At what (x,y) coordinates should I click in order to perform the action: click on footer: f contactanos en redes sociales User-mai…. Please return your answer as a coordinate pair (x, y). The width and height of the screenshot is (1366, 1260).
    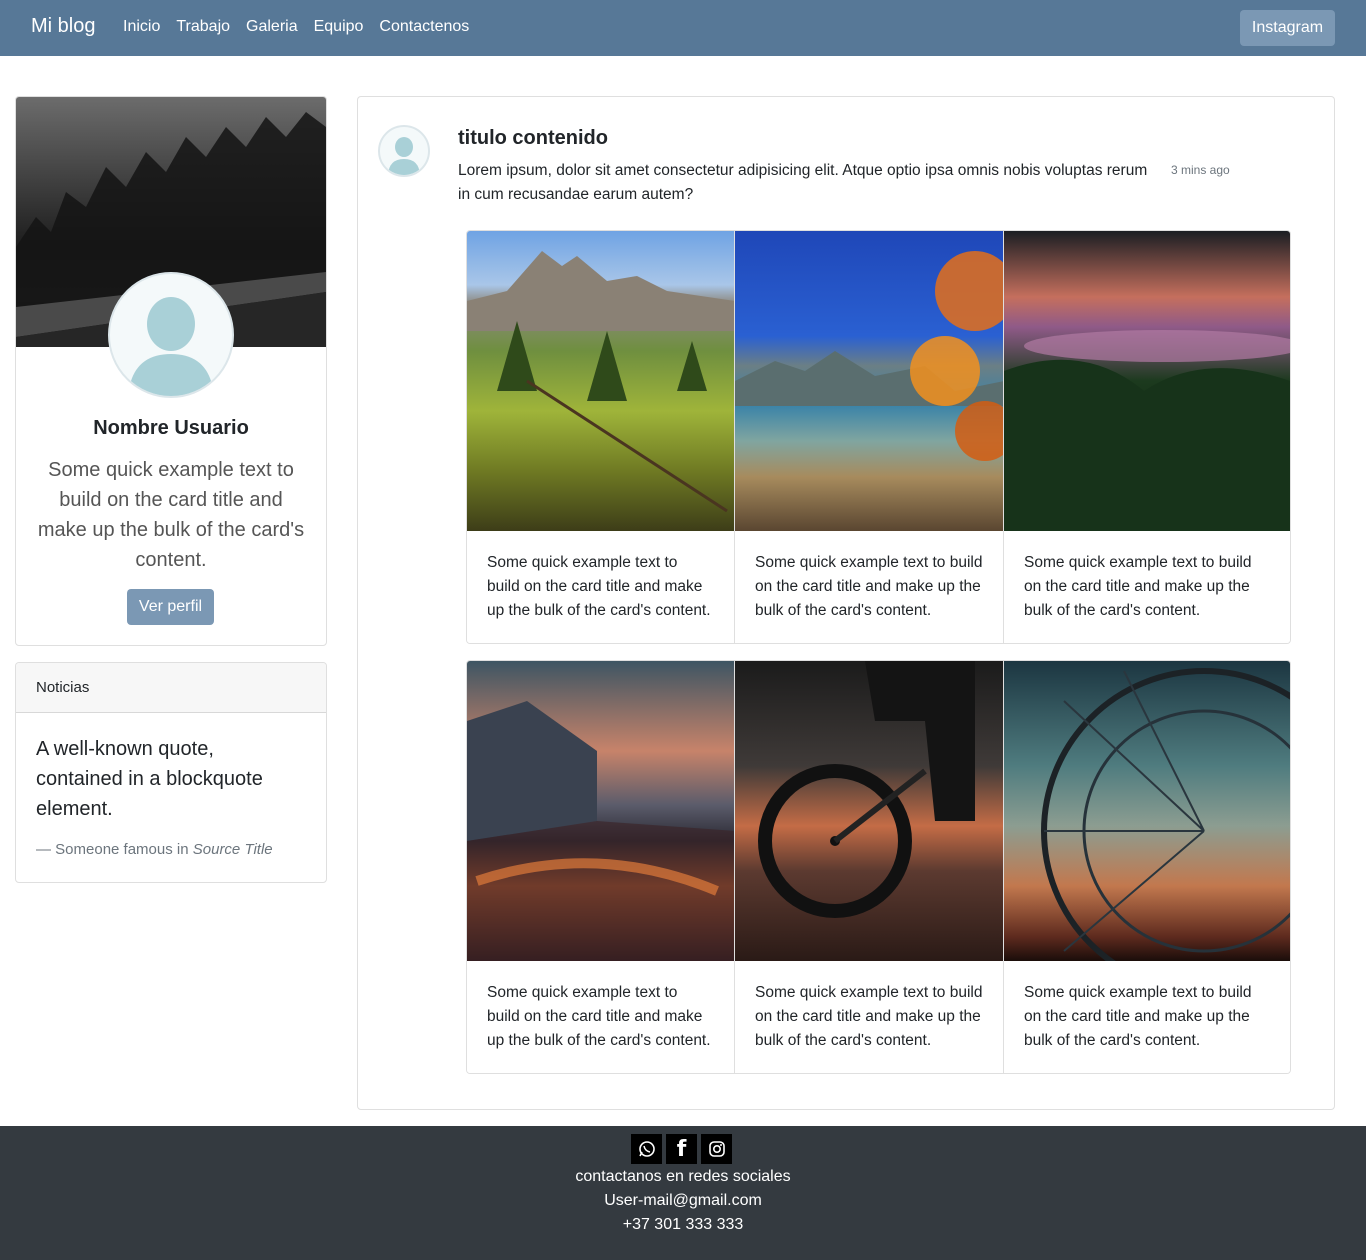
    Looking at the image, I should click on (683, 1193).